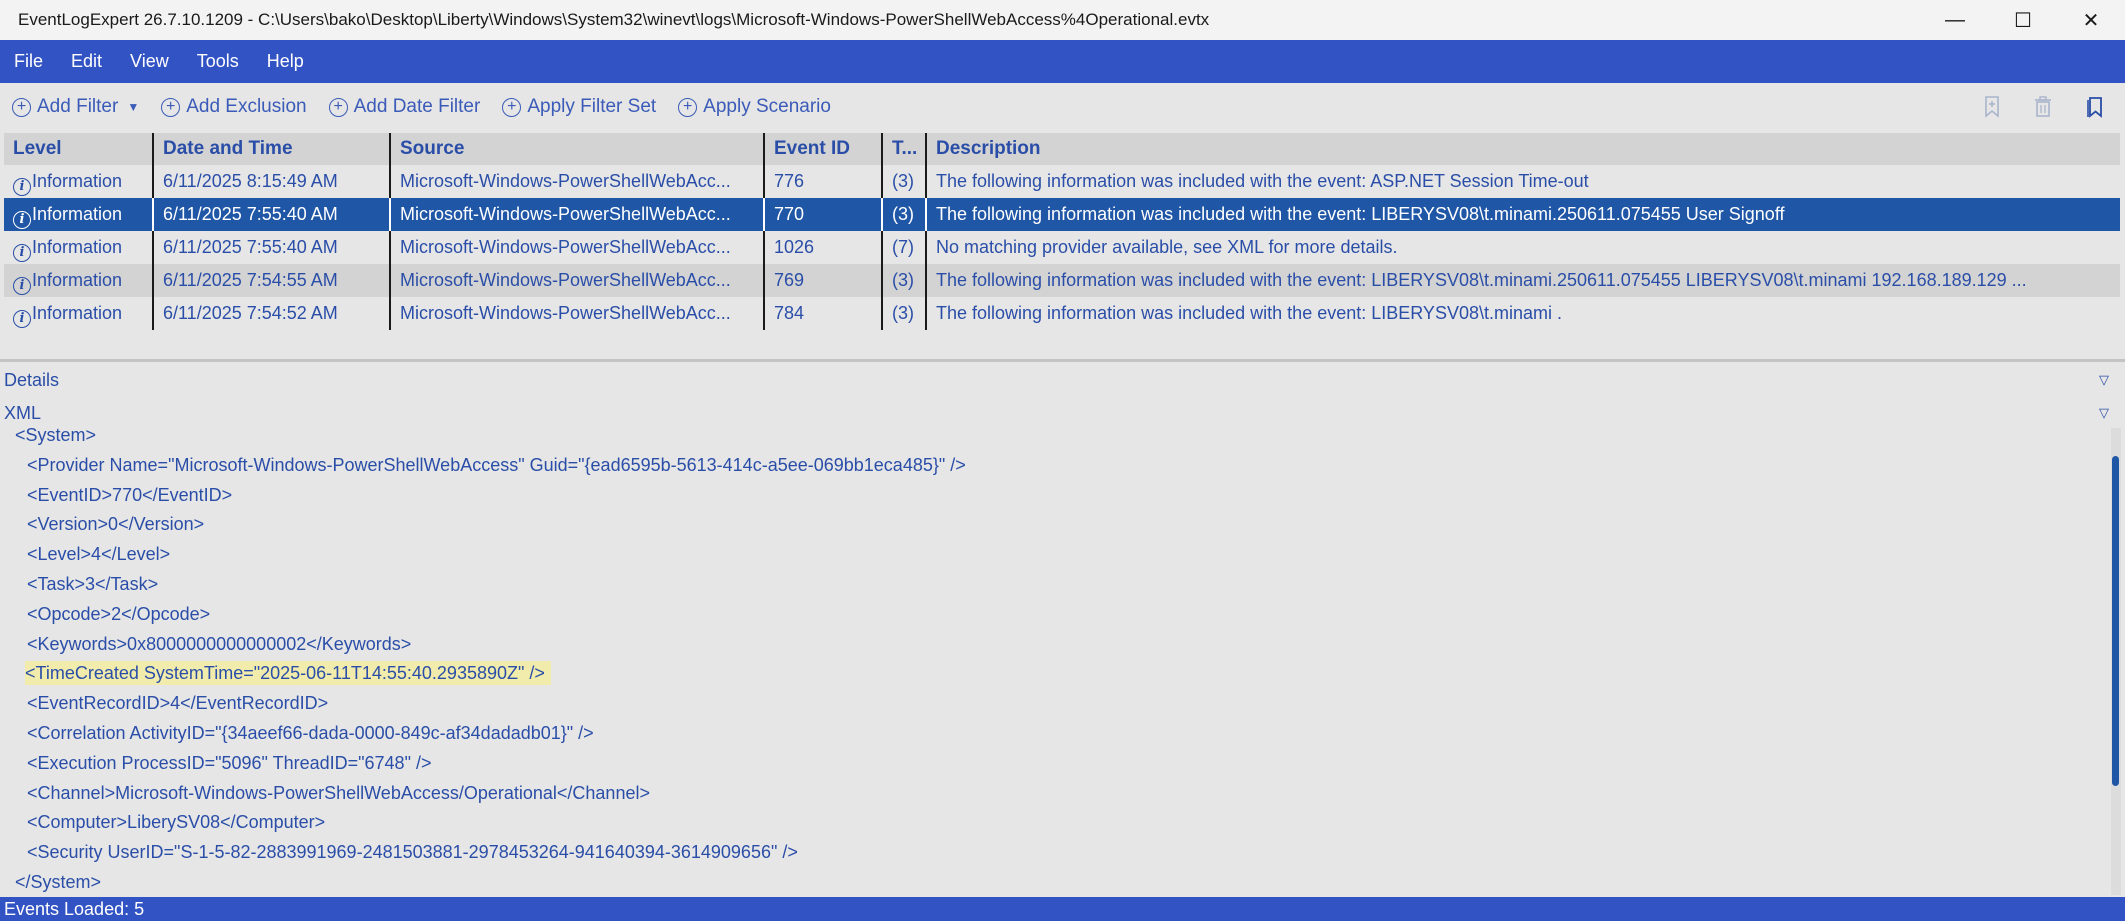  Describe the element at coordinates (218, 61) in the screenshot. I see `menu-tools: Tools` at that location.